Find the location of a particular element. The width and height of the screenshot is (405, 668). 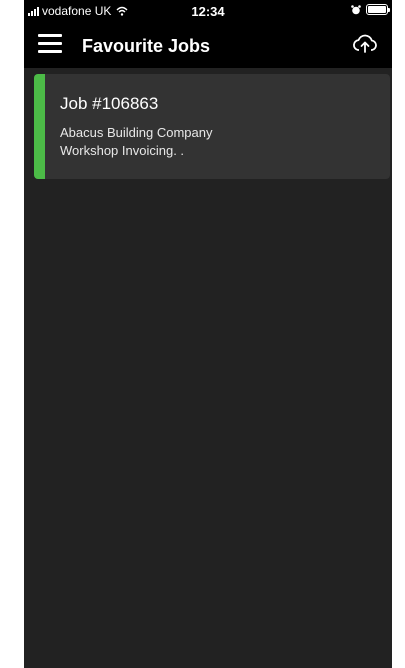

hamburger-menu-icon is located at coordinates (50, 44).